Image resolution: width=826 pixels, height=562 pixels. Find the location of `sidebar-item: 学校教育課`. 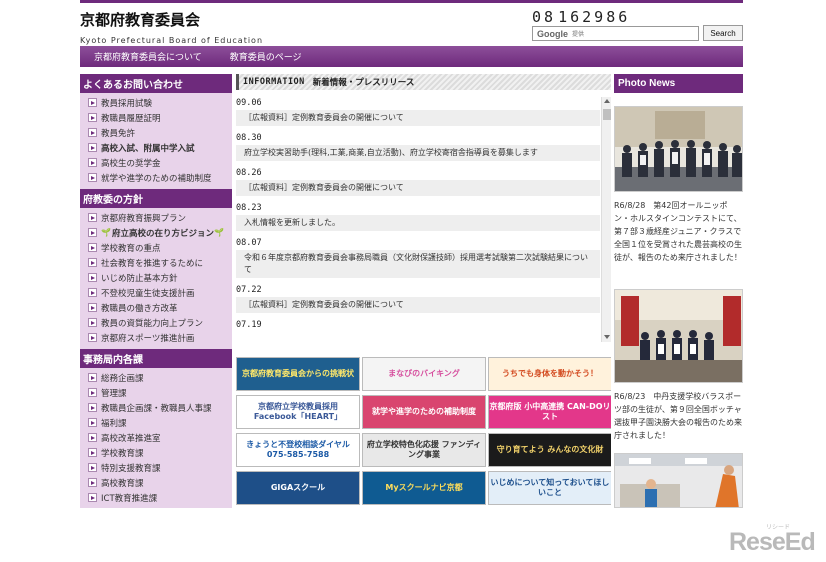

sidebar-item: 学校教育課 is located at coordinates (160, 452).